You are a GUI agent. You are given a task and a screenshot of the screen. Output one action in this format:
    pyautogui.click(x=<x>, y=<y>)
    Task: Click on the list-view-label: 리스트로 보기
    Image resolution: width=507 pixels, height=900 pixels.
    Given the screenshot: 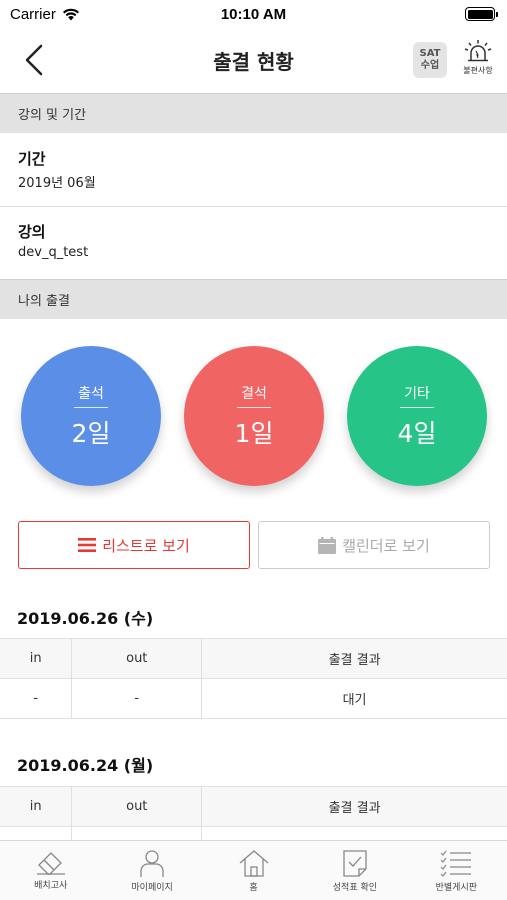 What is the action you would take?
    pyautogui.click(x=146, y=545)
    